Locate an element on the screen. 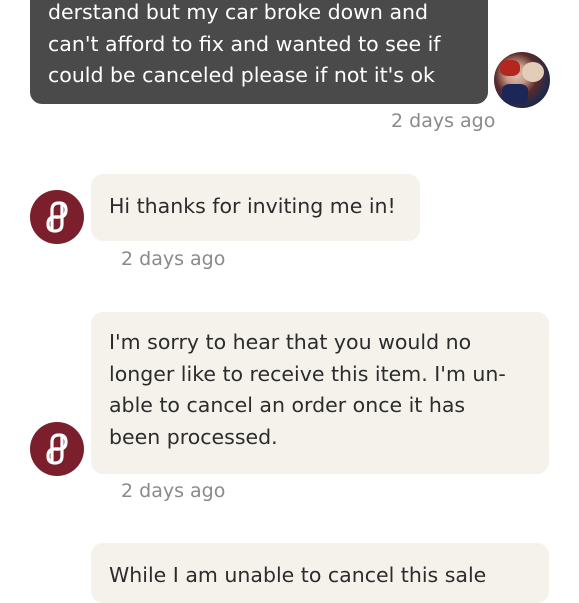  message-text: Hi thanks for inviting me in! is located at coordinates (252, 206).